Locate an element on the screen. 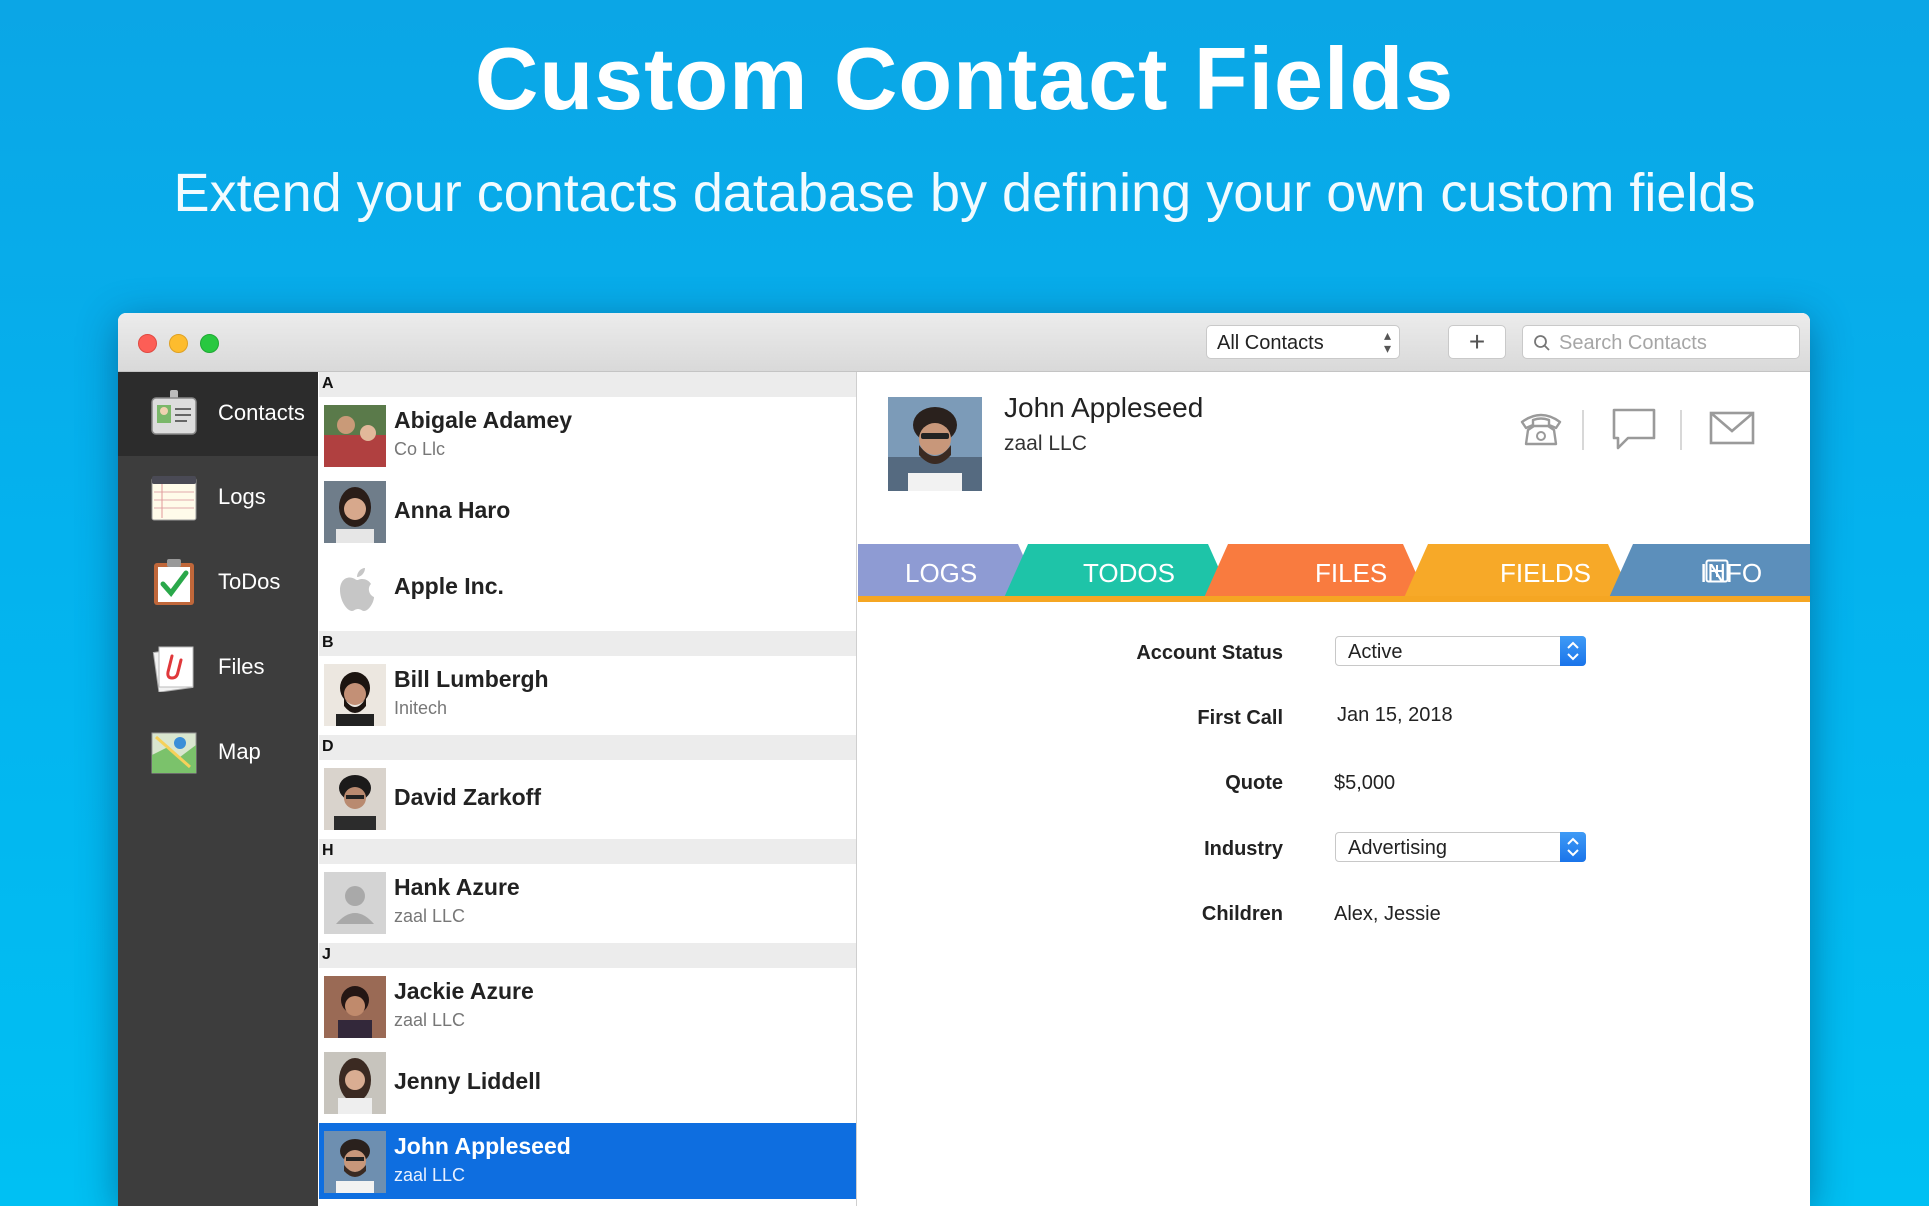 This screenshot has height=1206, width=1929. section-header: H is located at coordinates (587, 851).